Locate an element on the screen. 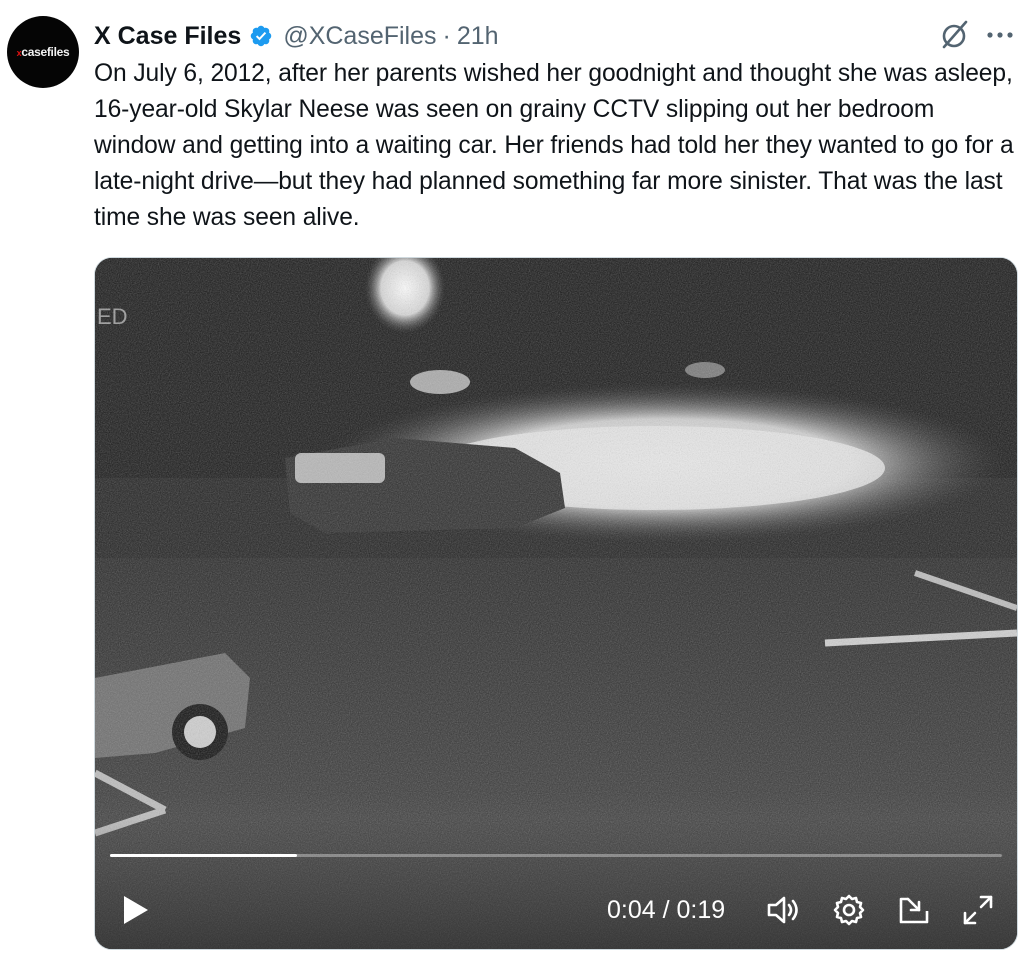  play-icon is located at coordinates (136, 910).